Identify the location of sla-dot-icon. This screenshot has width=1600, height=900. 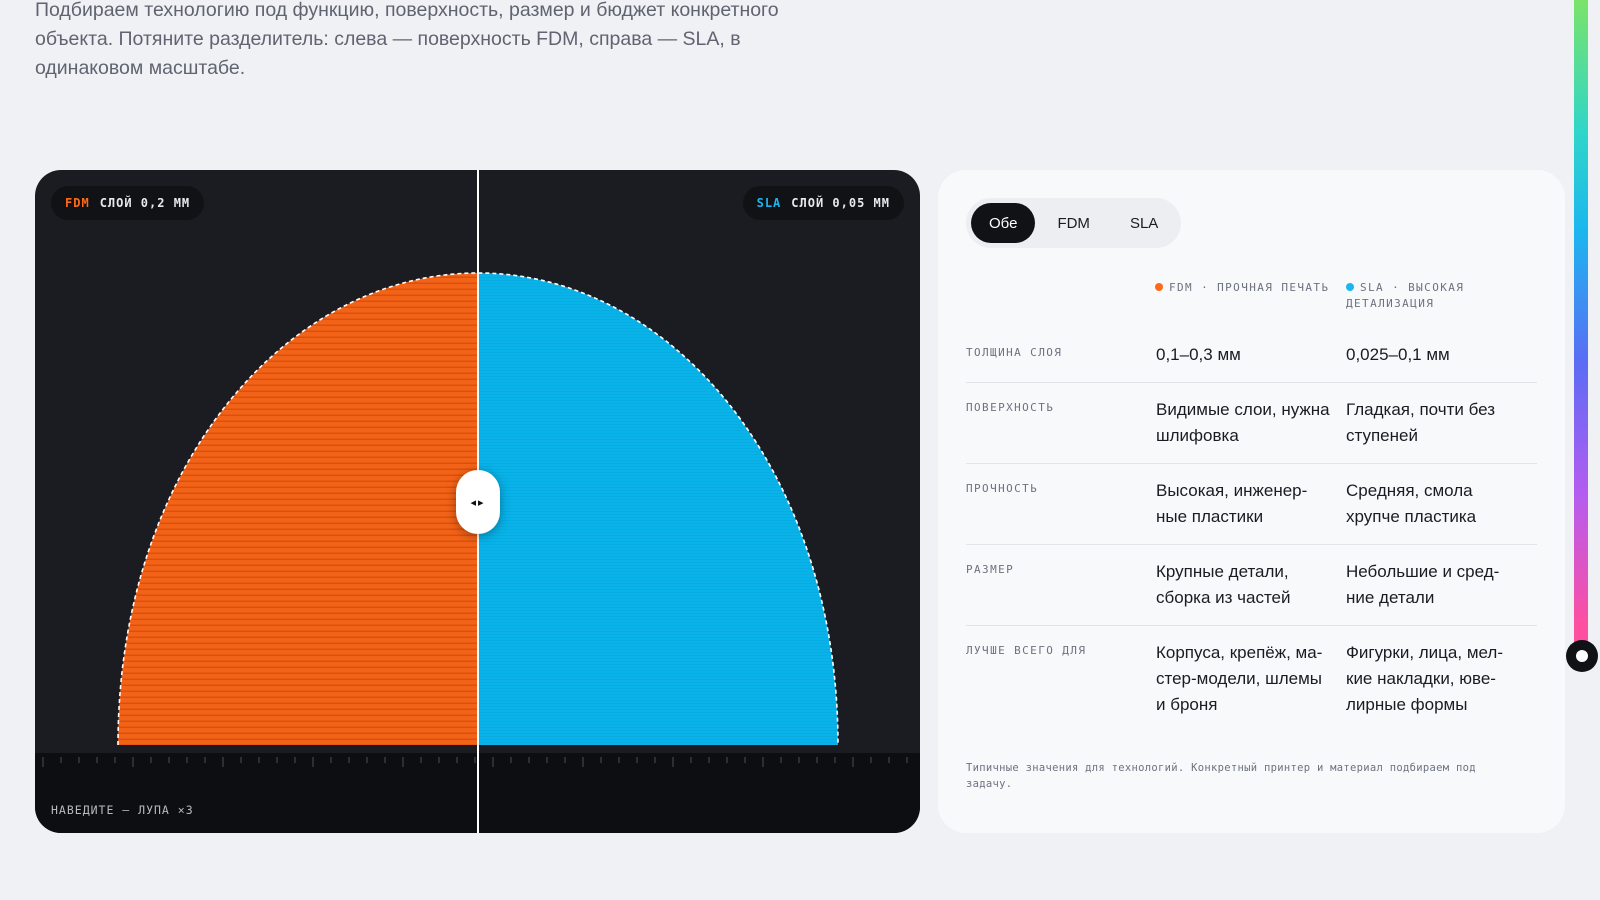
(1350, 287).